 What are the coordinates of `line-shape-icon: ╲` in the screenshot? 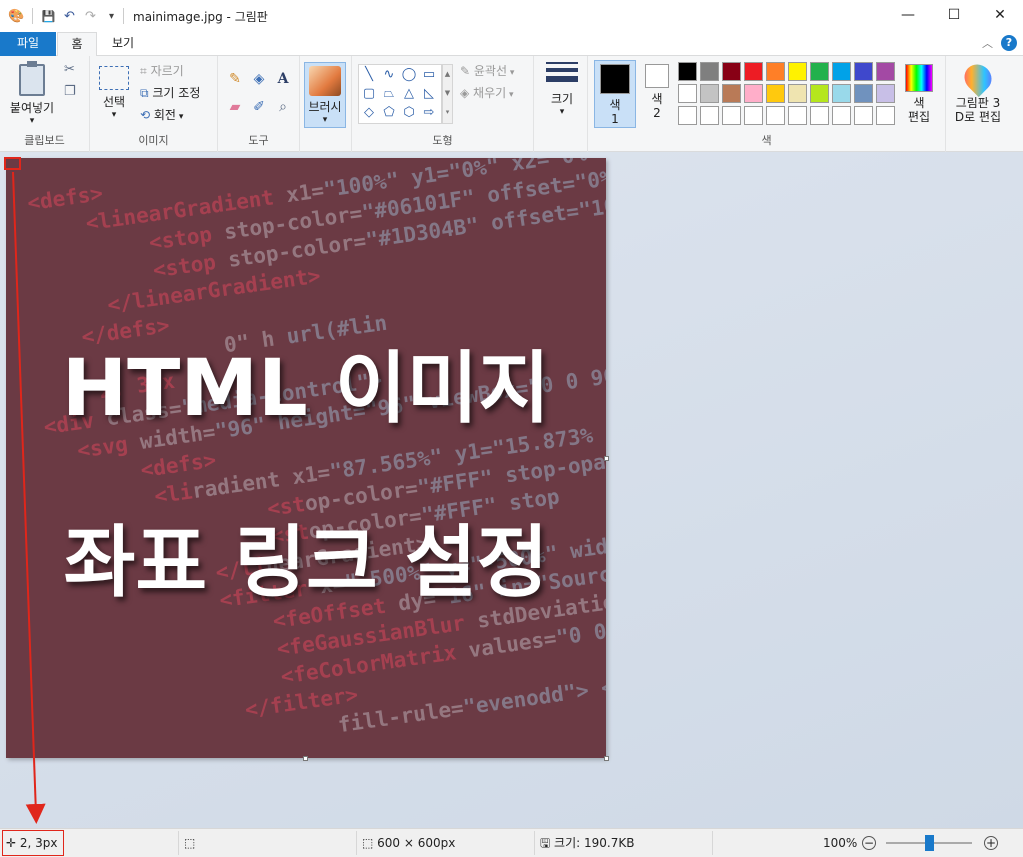 It's located at (369, 74).